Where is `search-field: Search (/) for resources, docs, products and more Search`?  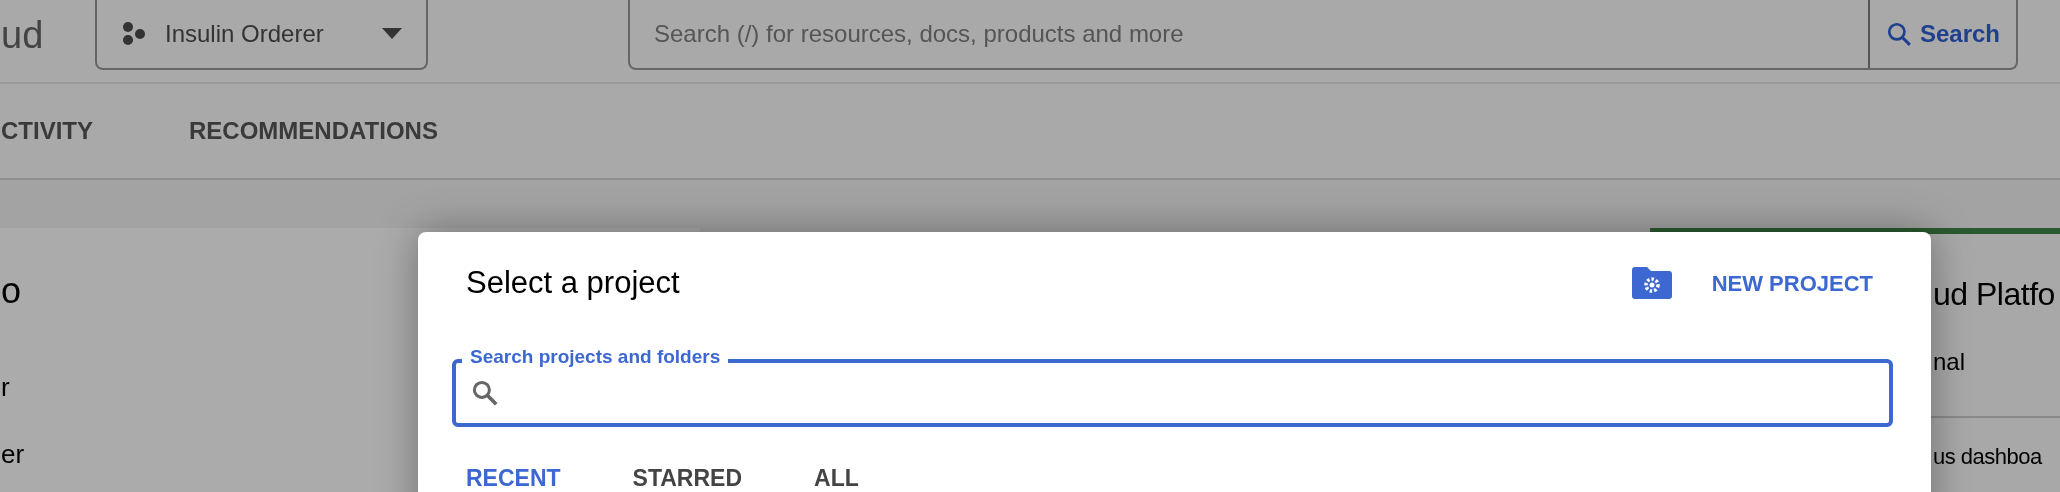
search-field: Search (/) for resources, docs, products and more Search is located at coordinates (1323, 35).